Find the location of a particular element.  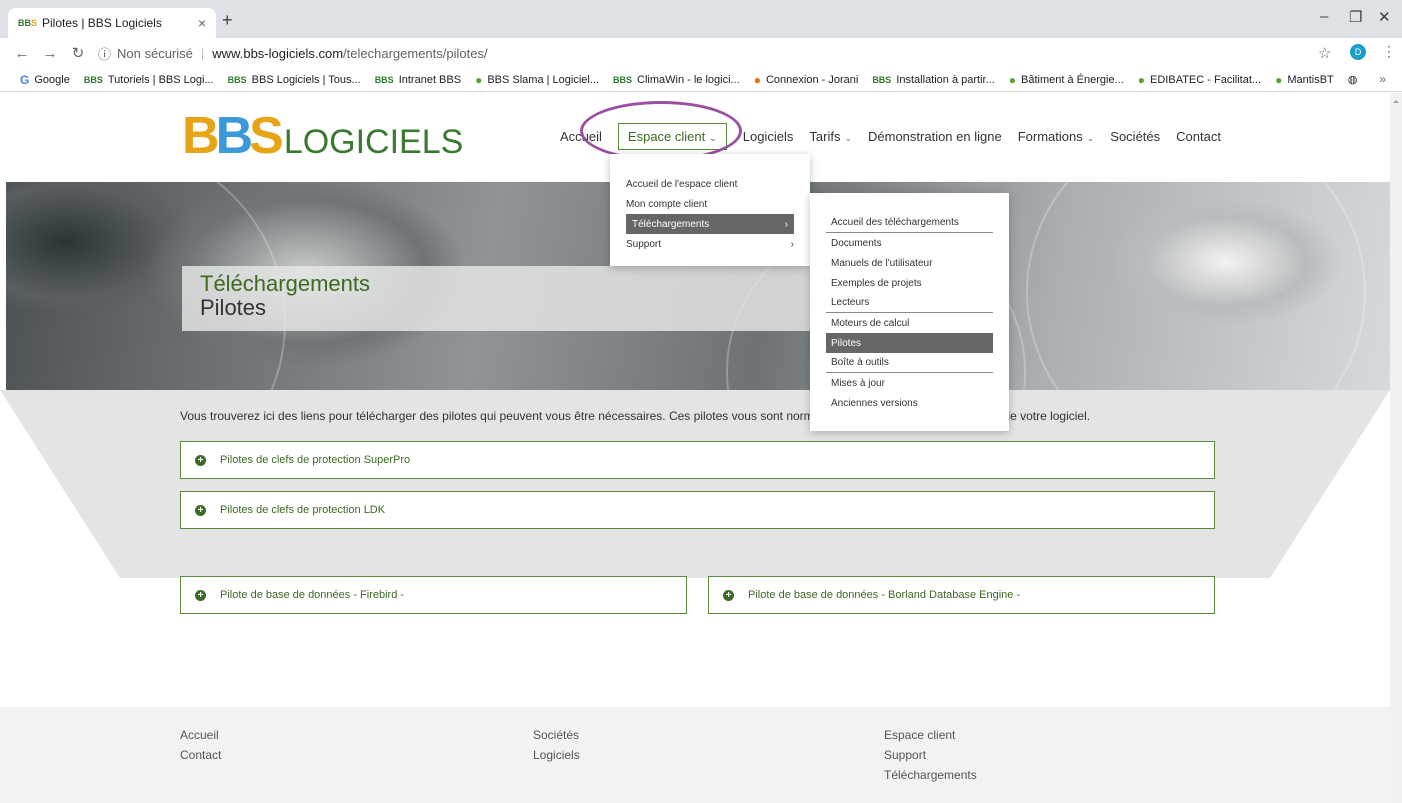

submenu-item: Accueil des téléchargements is located at coordinates (909, 223).